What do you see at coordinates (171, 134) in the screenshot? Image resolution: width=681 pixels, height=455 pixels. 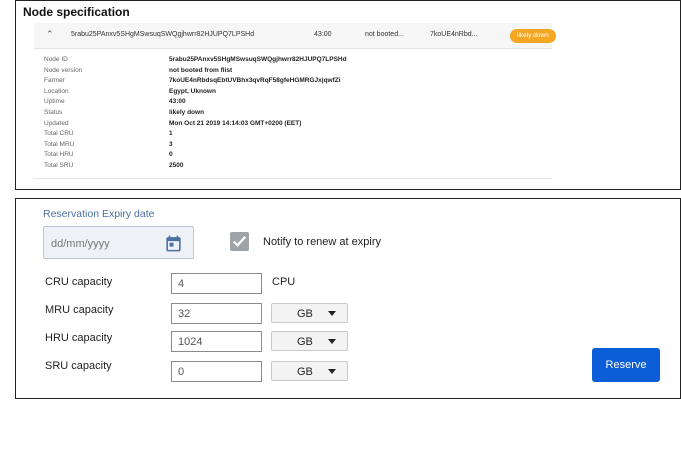 I see `detail-value: 1` at bounding box center [171, 134].